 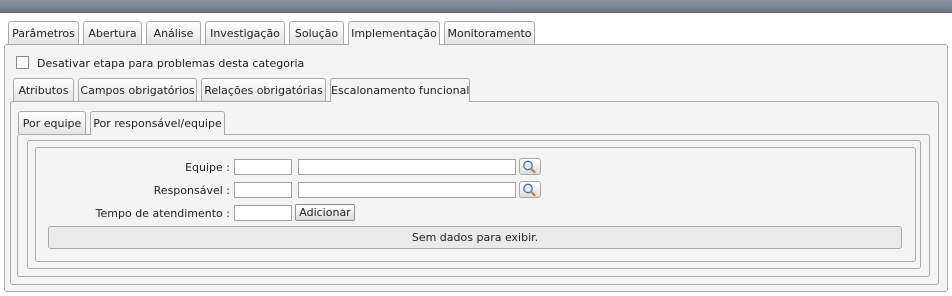 What do you see at coordinates (263, 213) in the screenshot?
I see `time-input` at bounding box center [263, 213].